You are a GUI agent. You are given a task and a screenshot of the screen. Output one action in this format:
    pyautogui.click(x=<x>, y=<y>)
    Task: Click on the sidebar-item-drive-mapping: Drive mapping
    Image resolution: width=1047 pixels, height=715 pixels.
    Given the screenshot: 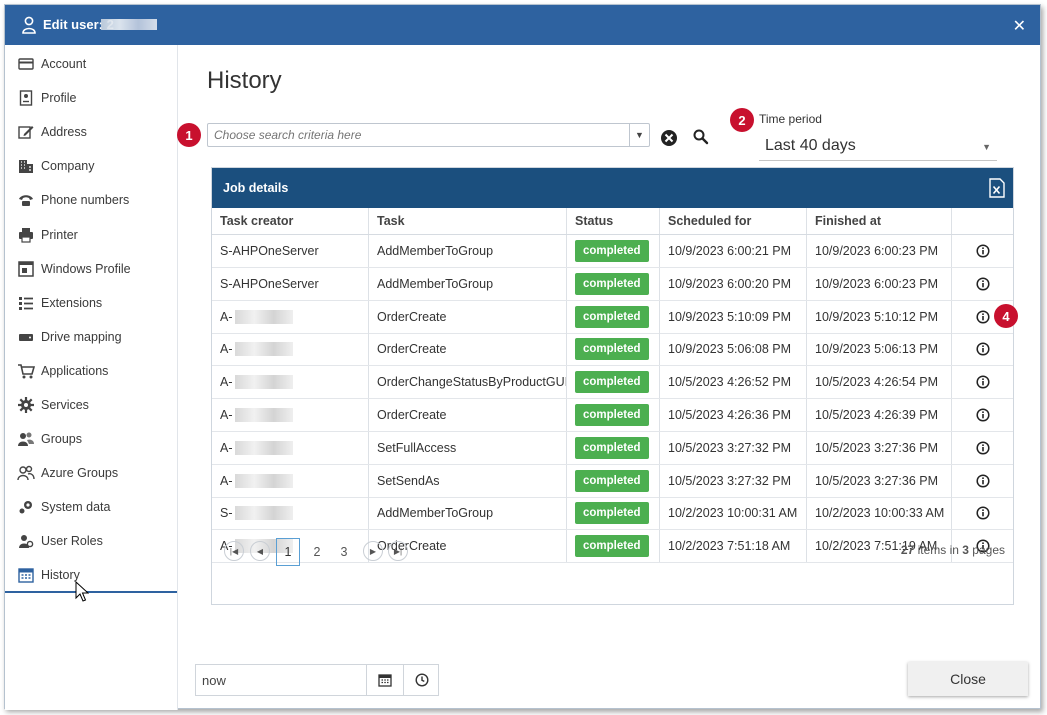 What is the action you would take?
    pyautogui.click(x=91, y=337)
    